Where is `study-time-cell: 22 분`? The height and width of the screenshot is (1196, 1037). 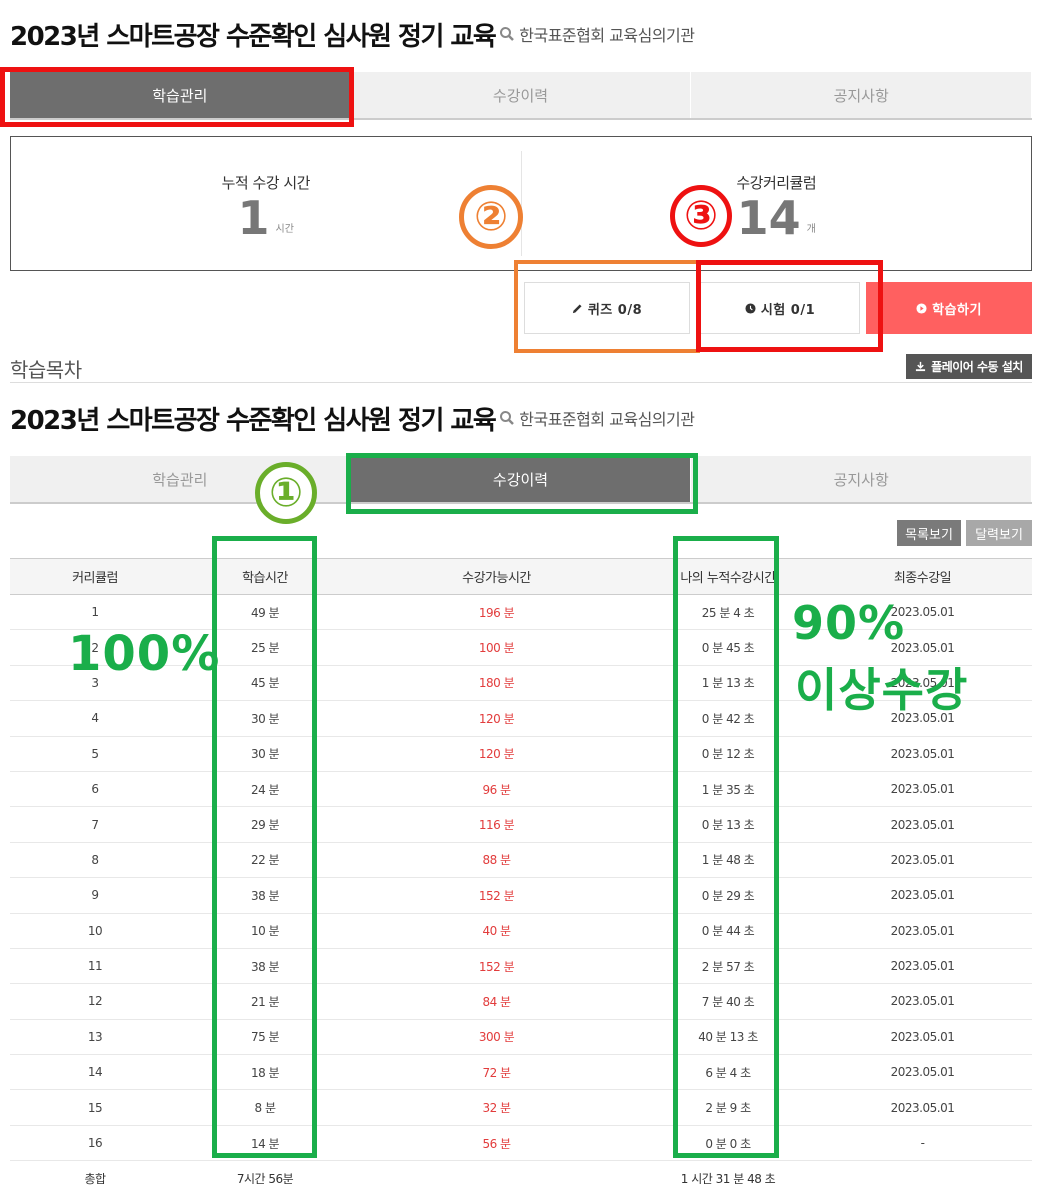 study-time-cell: 22 분 is located at coordinates (265, 860).